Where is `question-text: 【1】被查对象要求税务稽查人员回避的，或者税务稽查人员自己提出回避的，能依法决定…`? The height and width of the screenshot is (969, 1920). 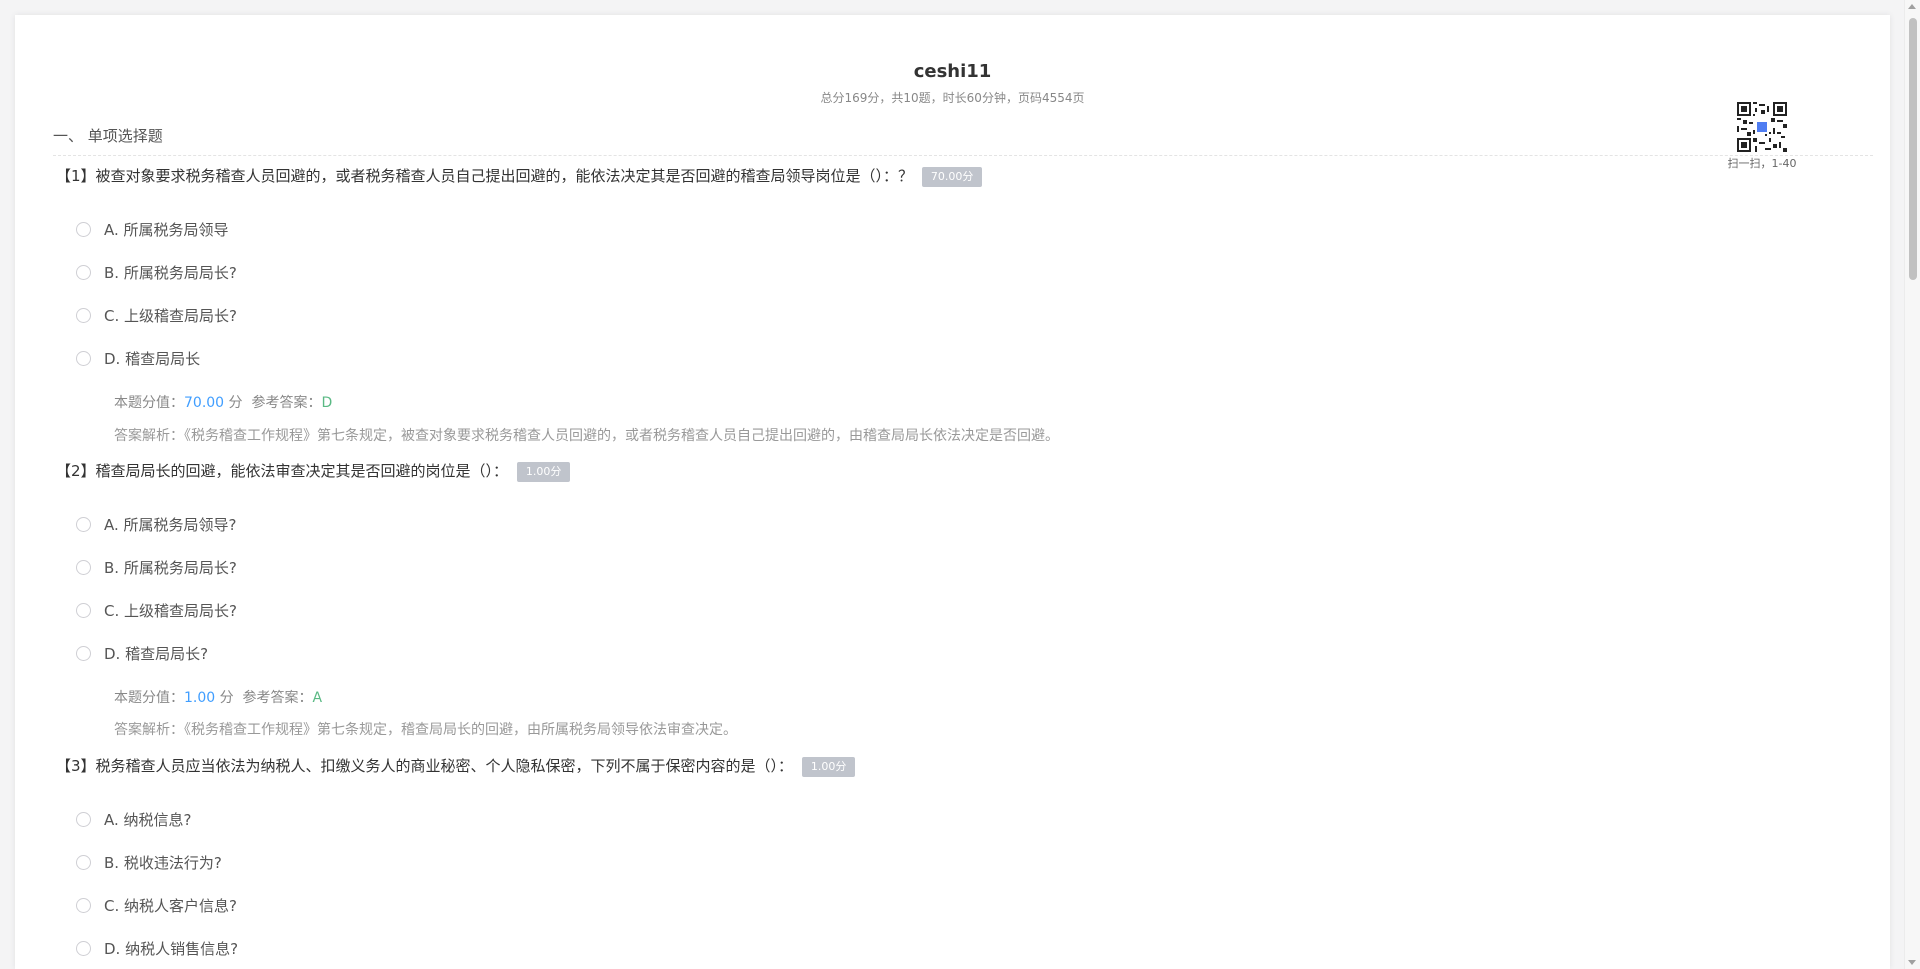 question-text: 【1】被查对象要求税务稽查人员回避的，或者税务稽查人员自己提出回避的，能依法决定… is located at coordinates (485, 176).